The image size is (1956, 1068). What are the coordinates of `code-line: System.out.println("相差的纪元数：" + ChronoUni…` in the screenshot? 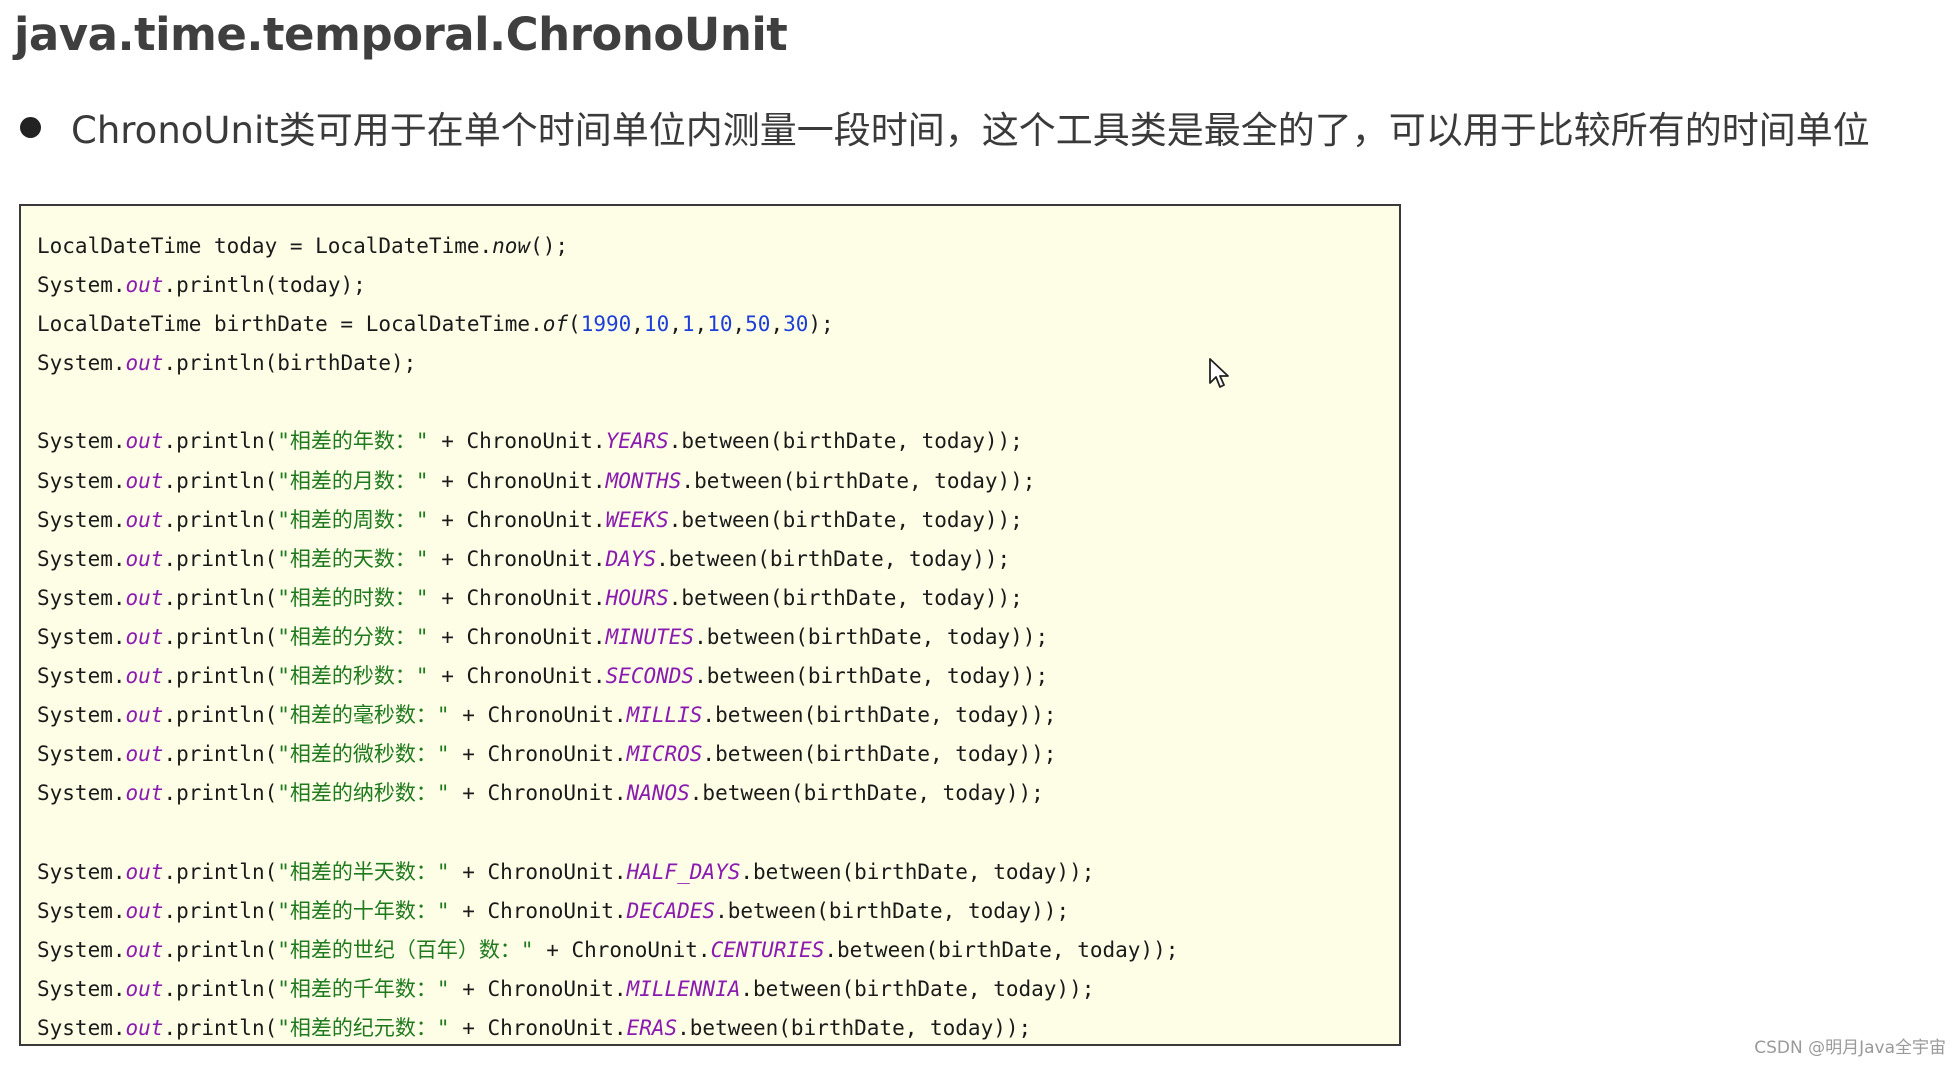 It's located at (534, 1027).